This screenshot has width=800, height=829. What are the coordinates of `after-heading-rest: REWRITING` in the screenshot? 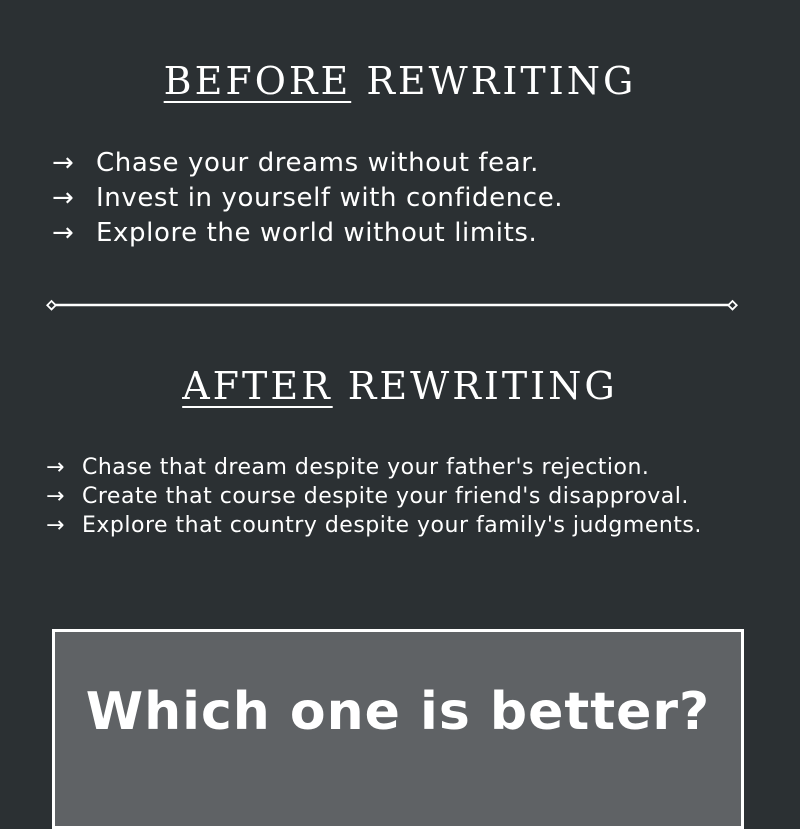 It's located at (482, 386).